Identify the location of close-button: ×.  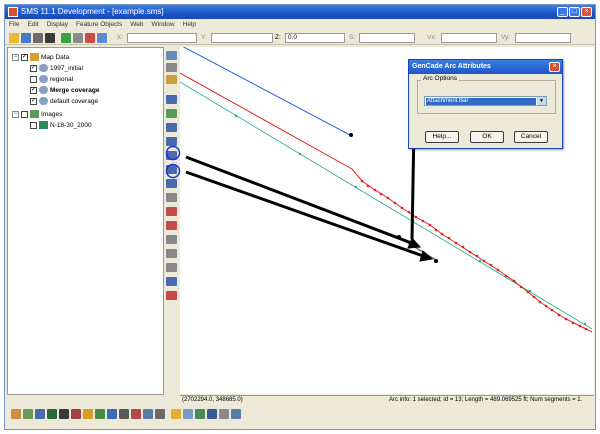
(586, 12).